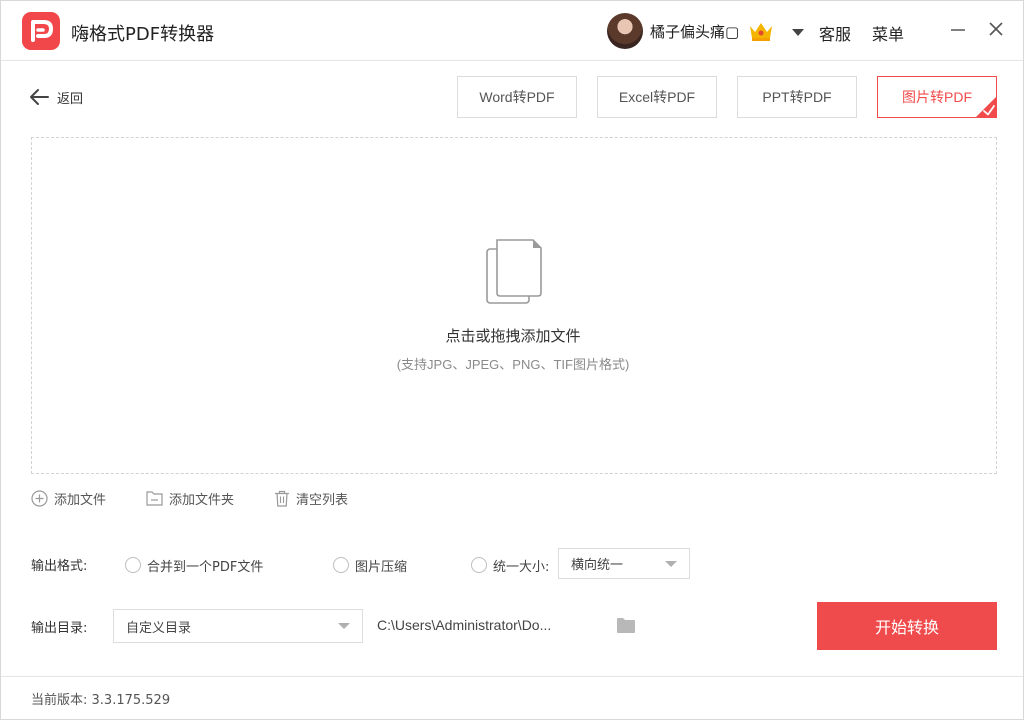  What do you see at coordinates (59, 566) in the screenshot?
I see `output-format-label: 输出格式:` at bounding box center [59, 566].